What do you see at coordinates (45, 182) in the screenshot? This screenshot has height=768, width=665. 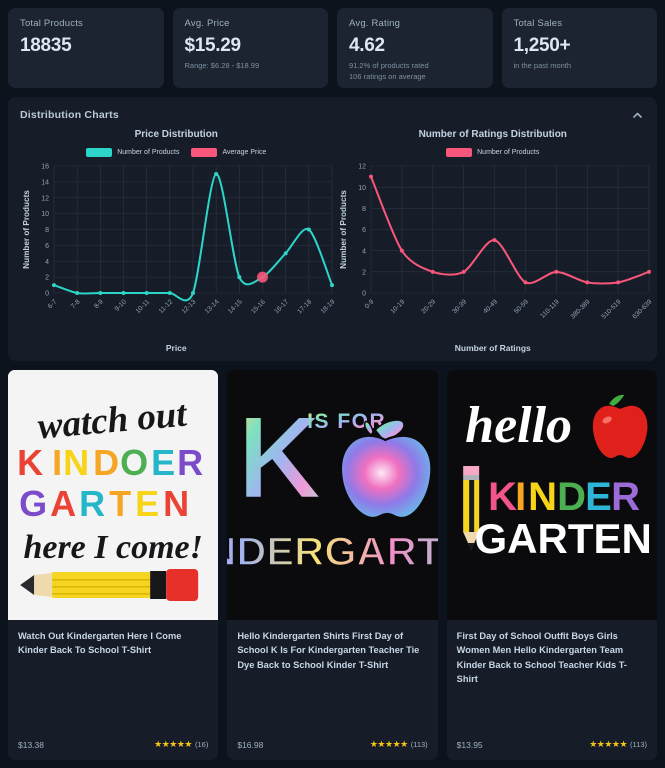 I see `svg-text: 14` at bounding box center [45, 182].